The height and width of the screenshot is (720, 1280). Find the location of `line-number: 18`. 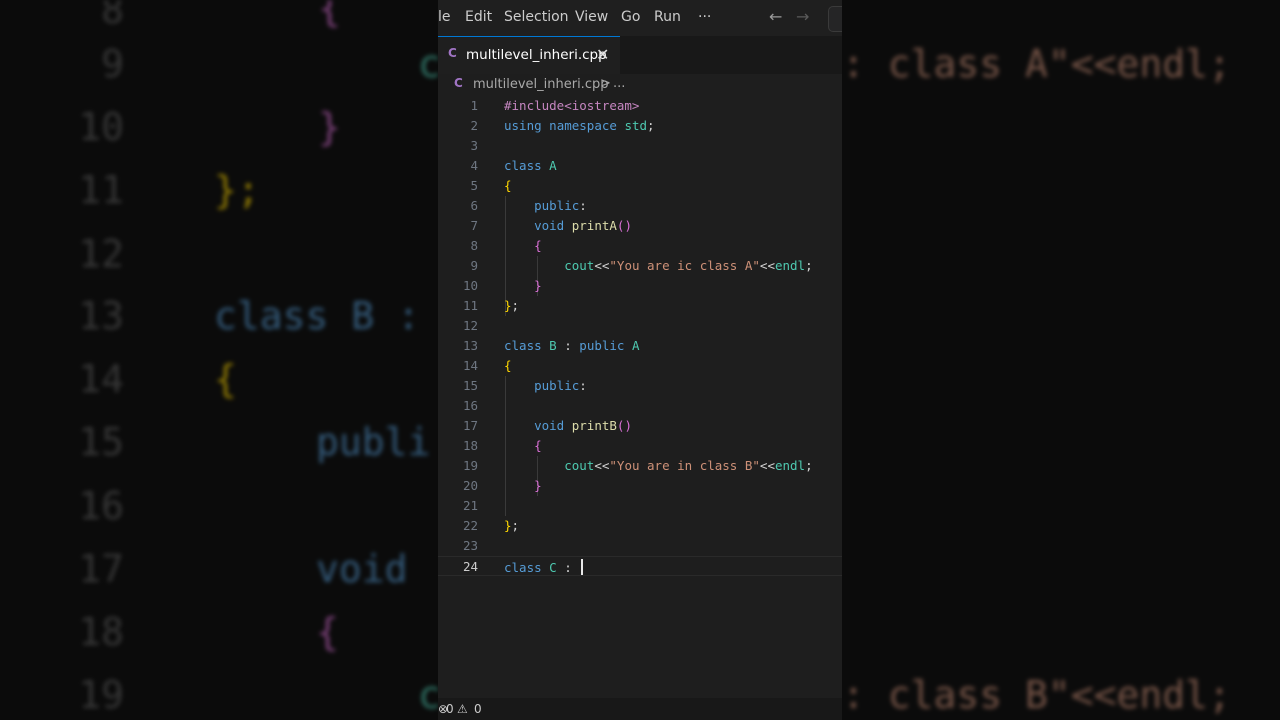

line-number: 18 is located at coordinates (470, 445).